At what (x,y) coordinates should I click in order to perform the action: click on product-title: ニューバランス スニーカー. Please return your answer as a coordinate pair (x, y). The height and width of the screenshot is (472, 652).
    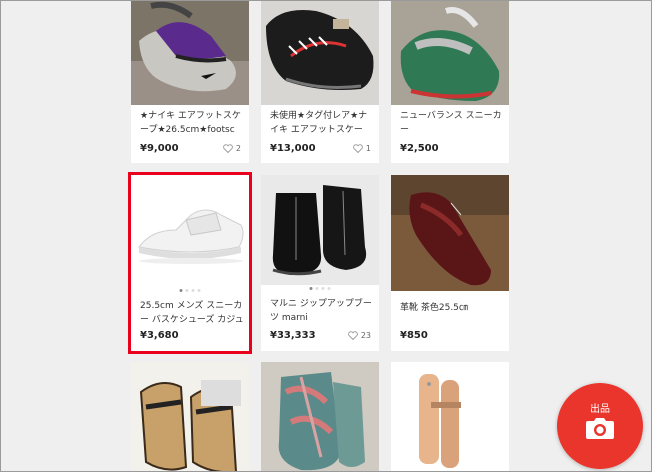
    Looking at the image, I should click on (451, 123).